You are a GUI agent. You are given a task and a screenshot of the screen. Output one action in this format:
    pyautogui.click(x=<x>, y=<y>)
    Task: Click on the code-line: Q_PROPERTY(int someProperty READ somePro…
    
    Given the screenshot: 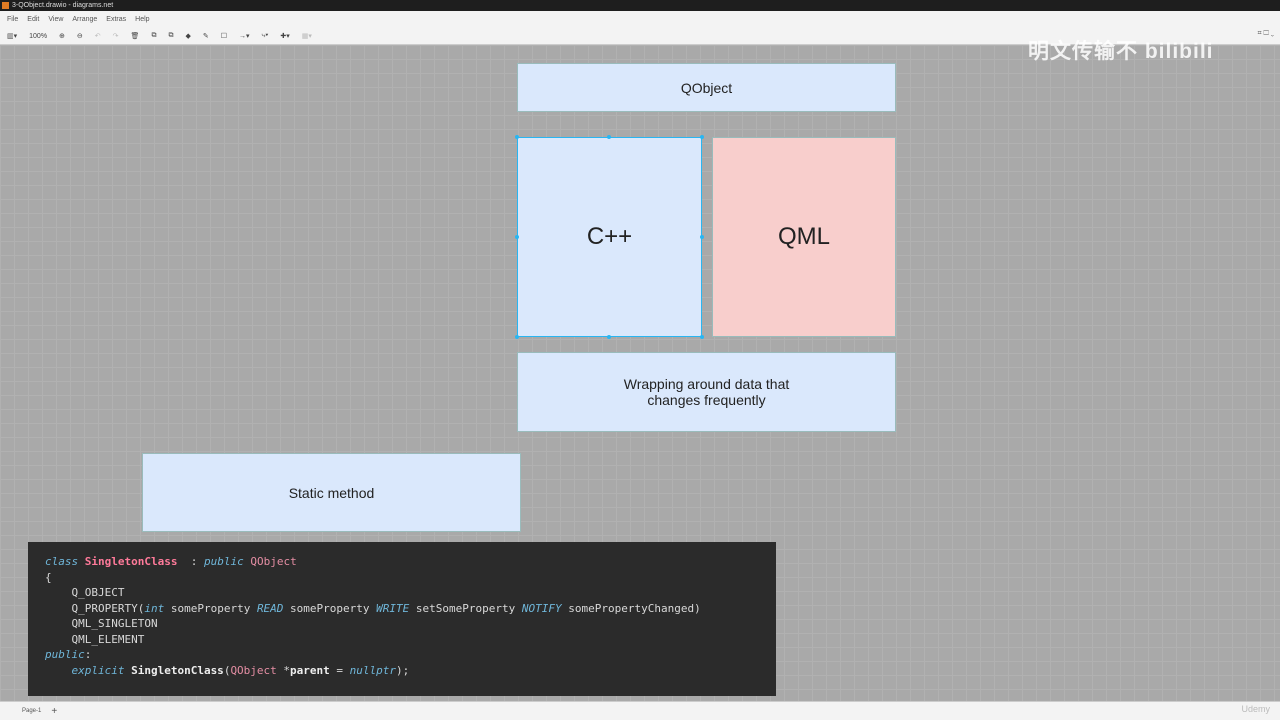 What is the action you would take?
    pyautogui.click(x=410, y=609)
    